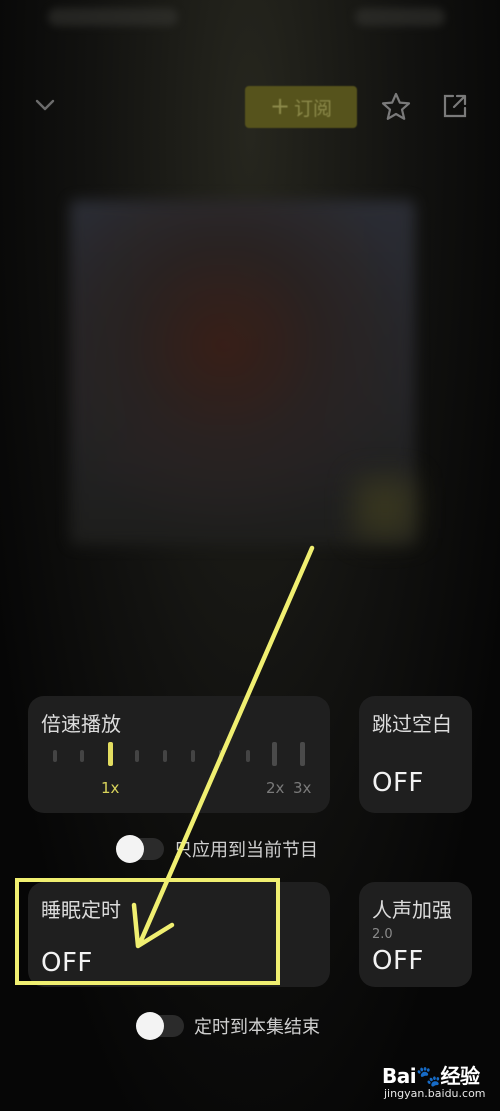 This screenshot has height=1111, width=500. Describe the element at coordinates (302, 788) in the screenshot. I see `speed-label-3x: 3x` at that location.